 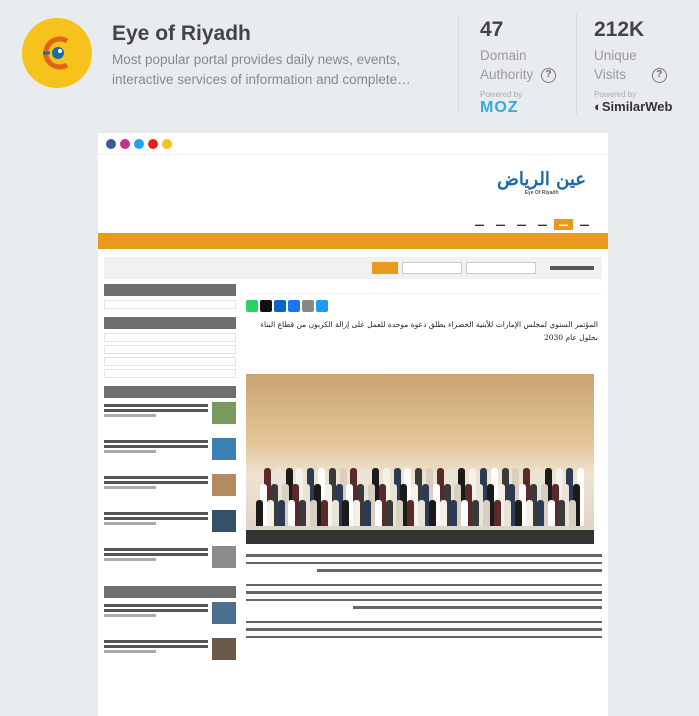 I want to click on group-photo-people, so click(x=420, y=491).